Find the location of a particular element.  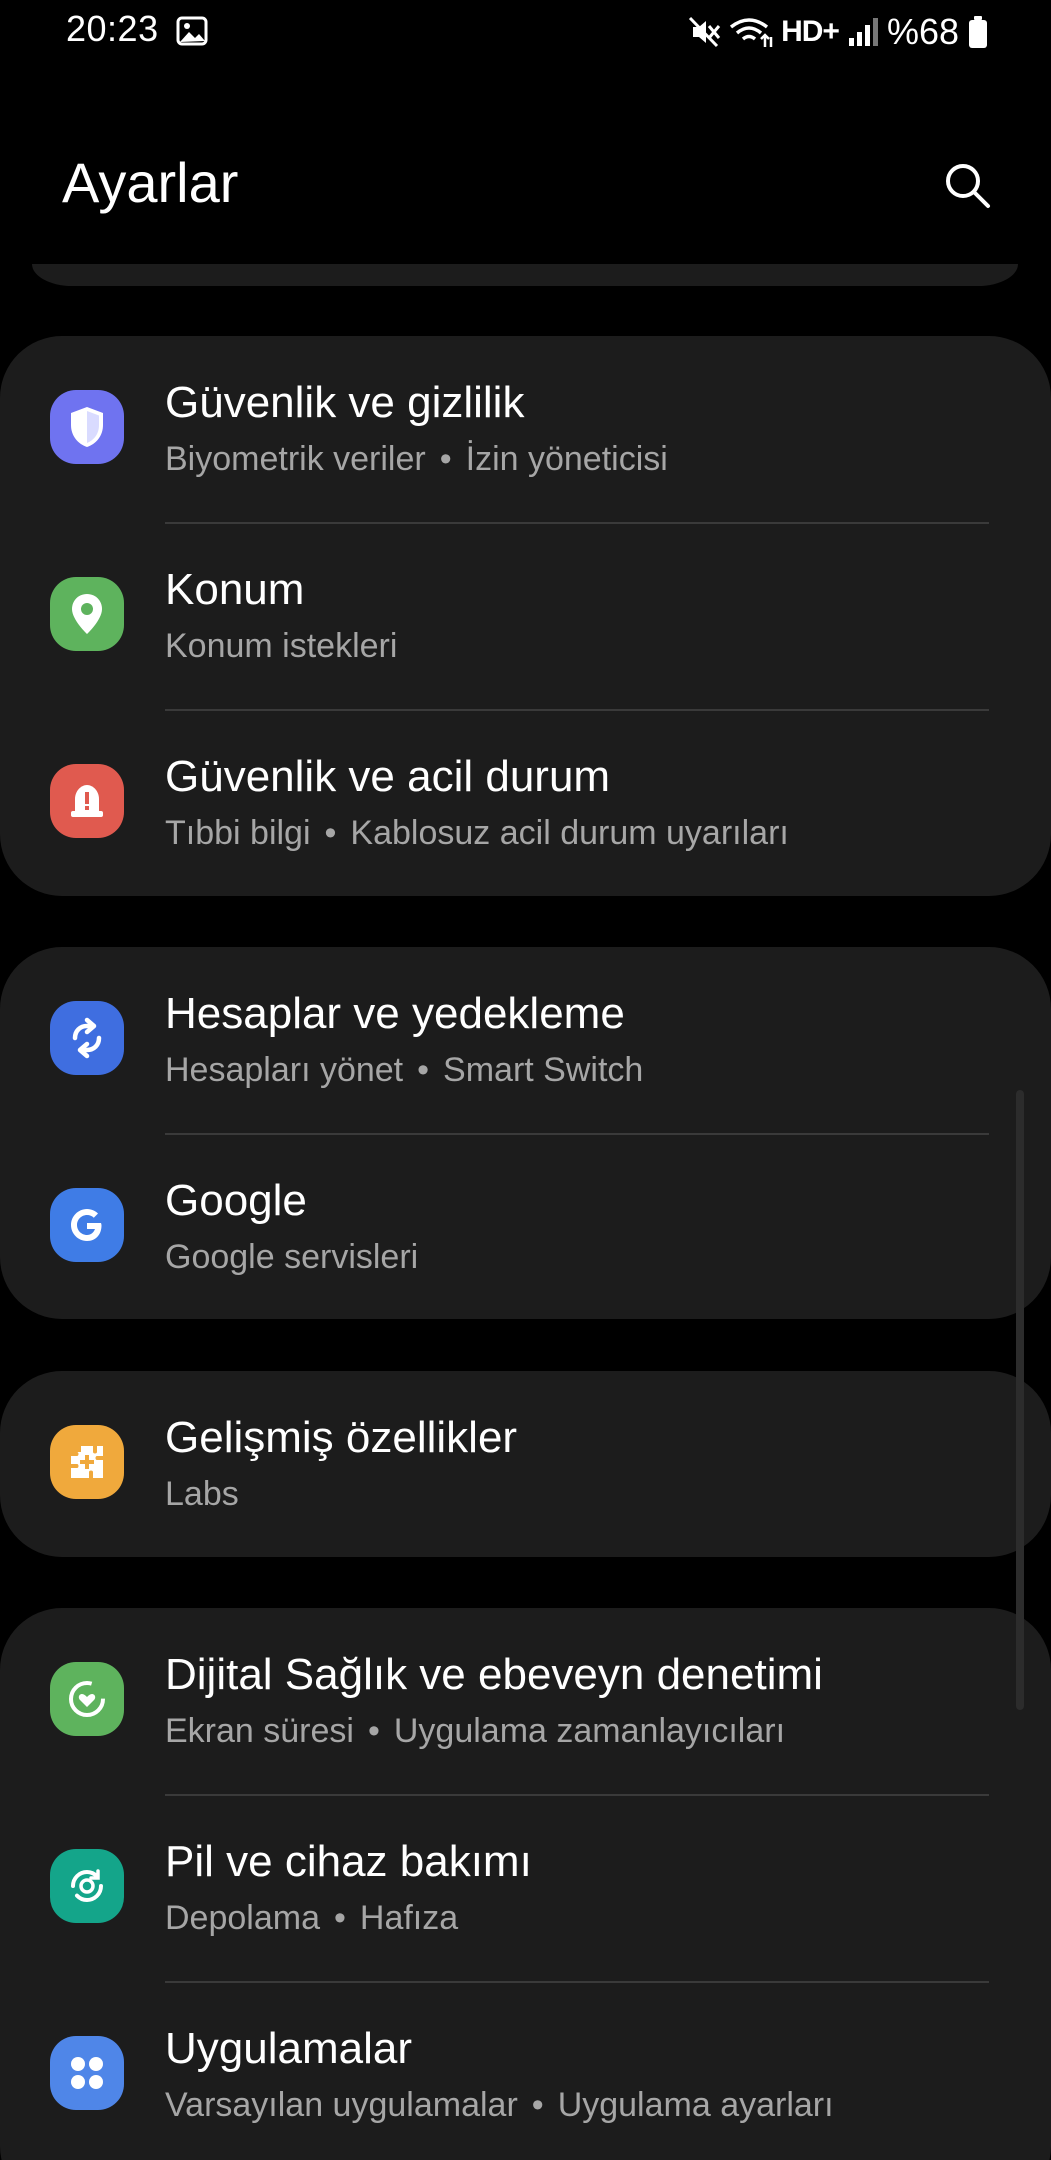

shield-icon is located at coordinates (87, 427).